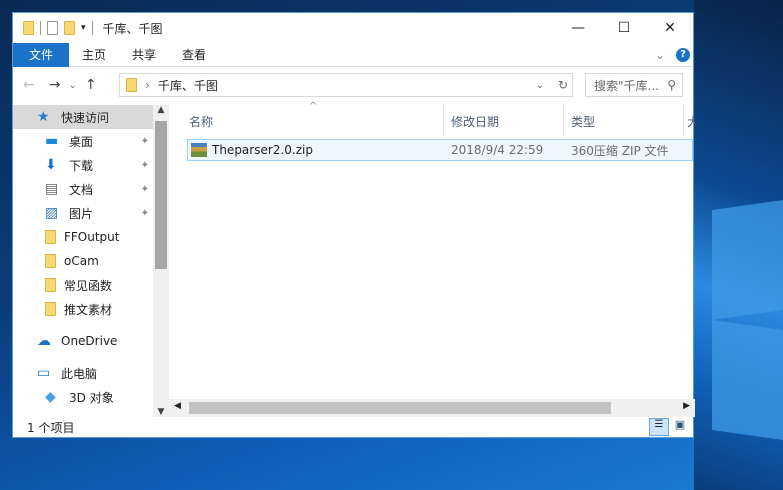 Image resolution: width=783 pixels, height=490 pixels. What do you see at coordinates (177, 406) in the screenshot?
I see `scroll-left-icon: ◀` at bounding box center [177, 406].